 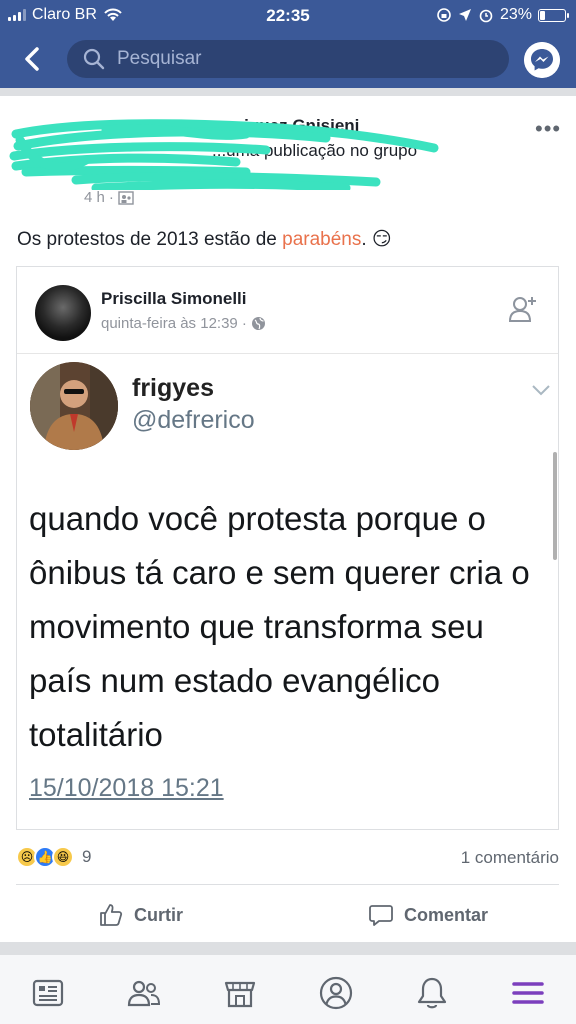 I want to click on profile-icon, so click(x=336, y=993).